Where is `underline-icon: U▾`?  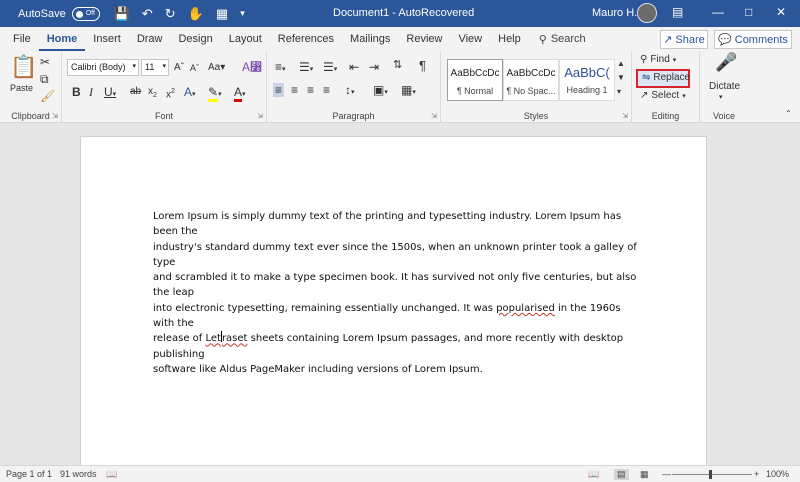
underline-icon: U▾ is located at coordinates (110, 93).